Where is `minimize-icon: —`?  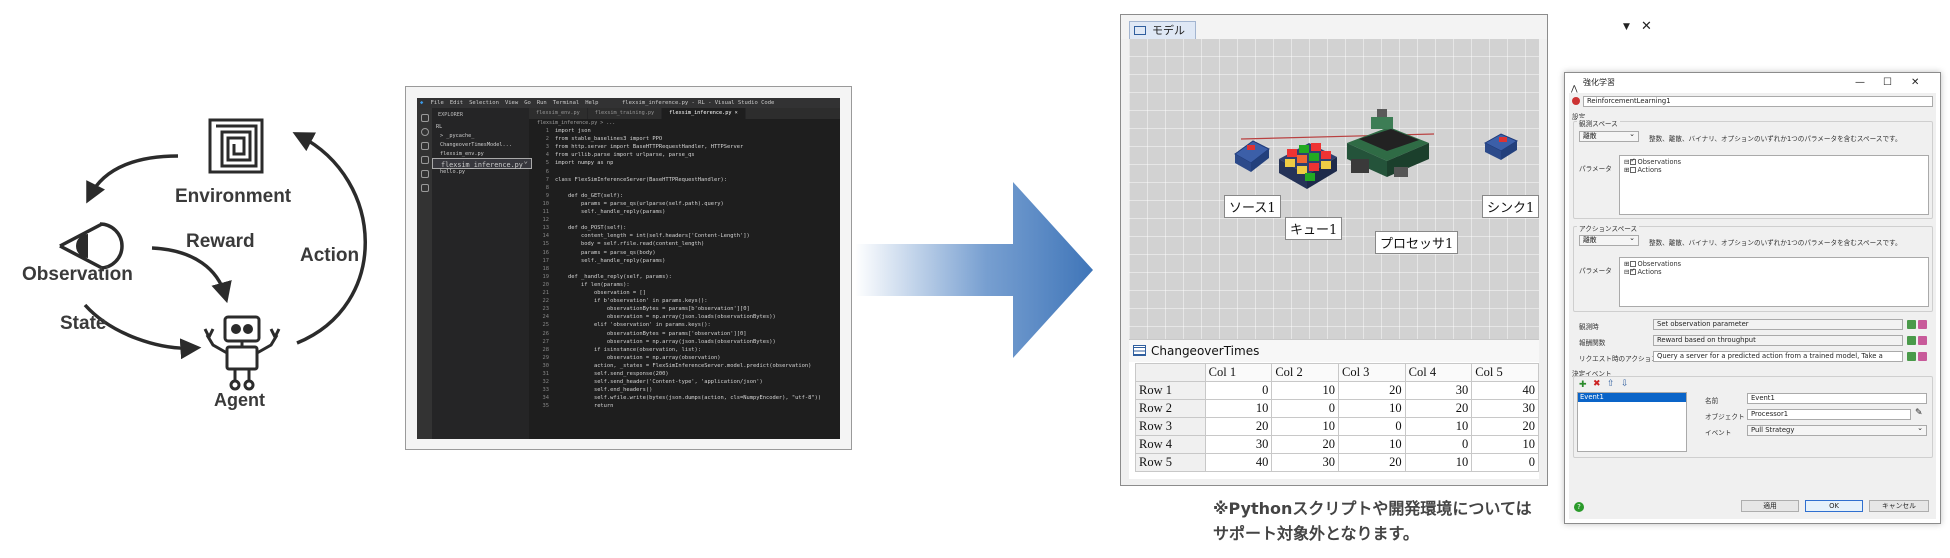
minimize-icon: — is located at coordinates (1860, 83).